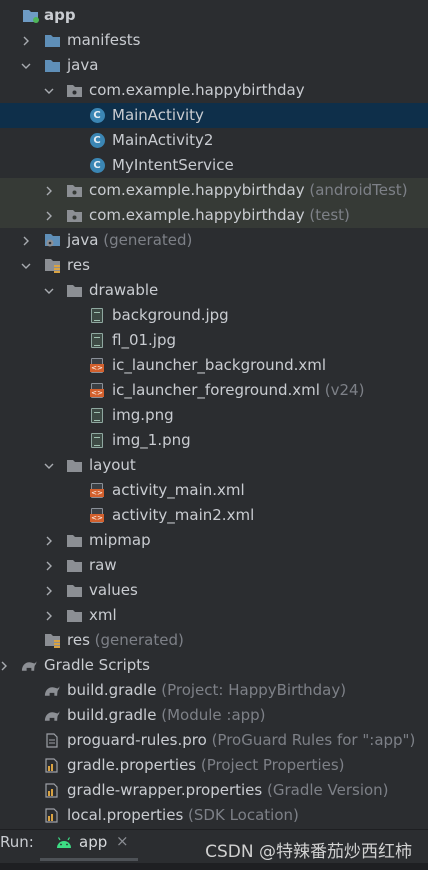  I want to click on tree-sublabel: (Module :app), so click(213, 715).